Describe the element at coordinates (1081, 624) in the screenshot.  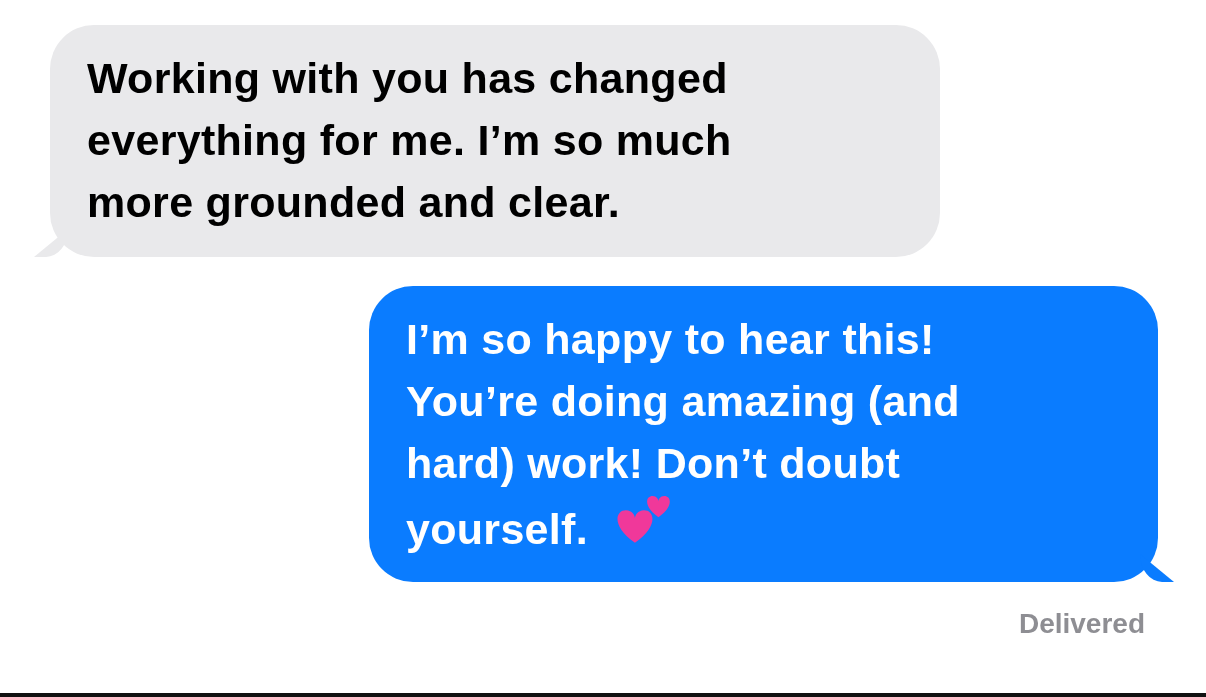
I see `delivery-status: Delivered` at that location.